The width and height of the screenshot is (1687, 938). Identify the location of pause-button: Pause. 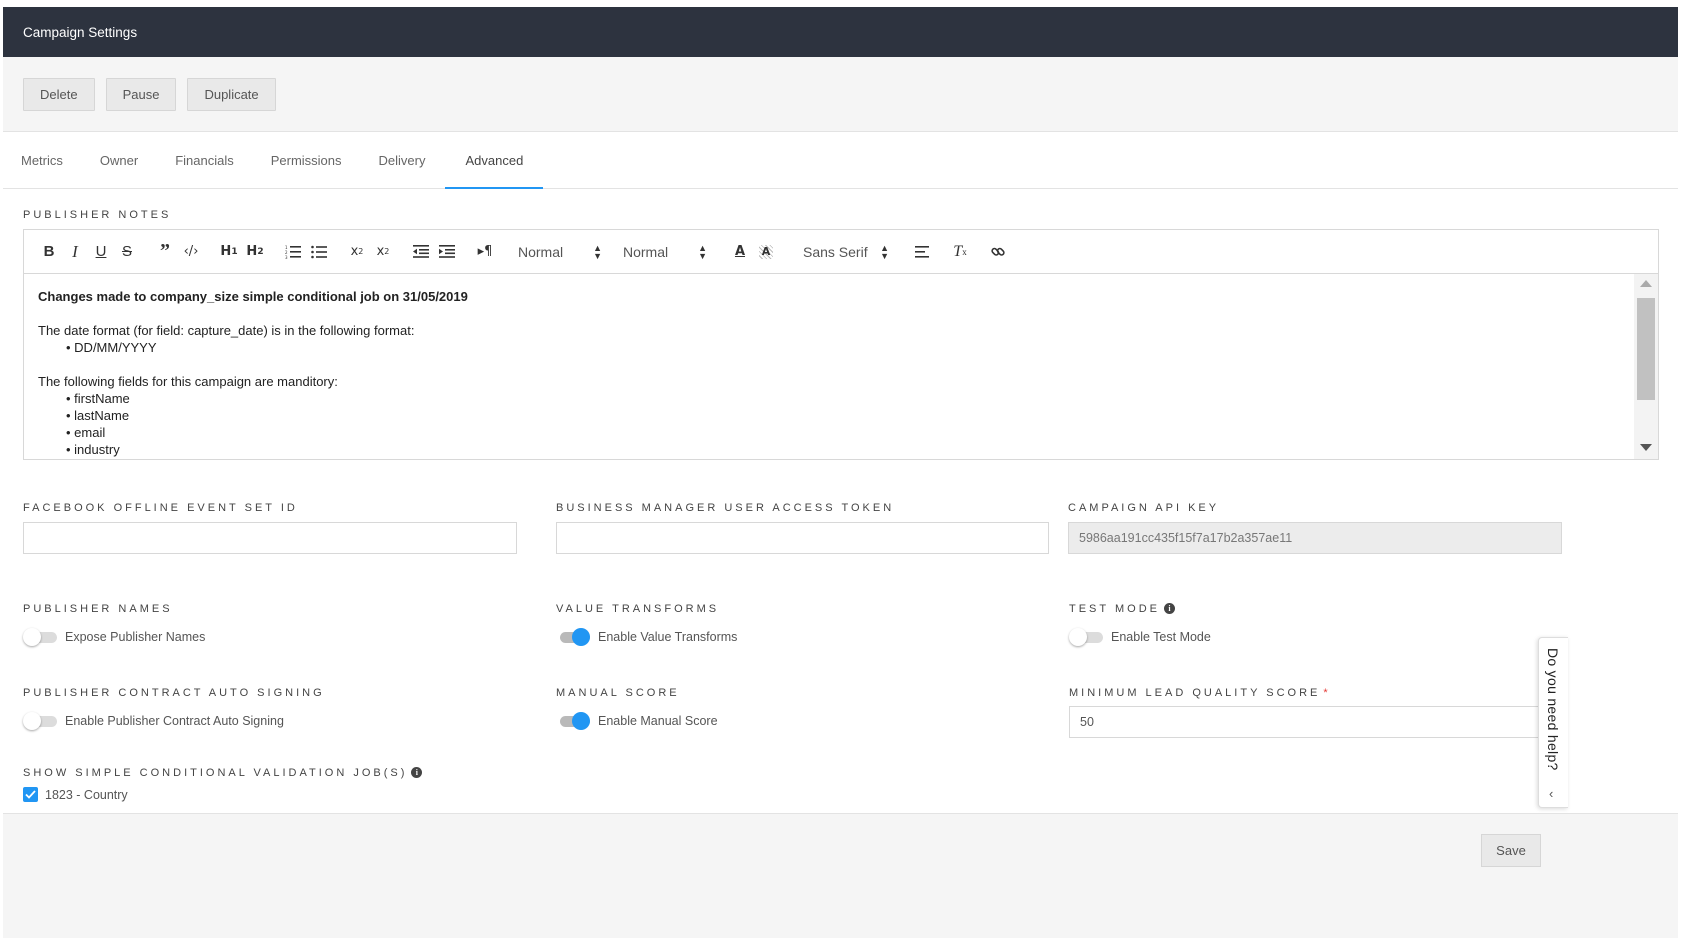
(141, 94).